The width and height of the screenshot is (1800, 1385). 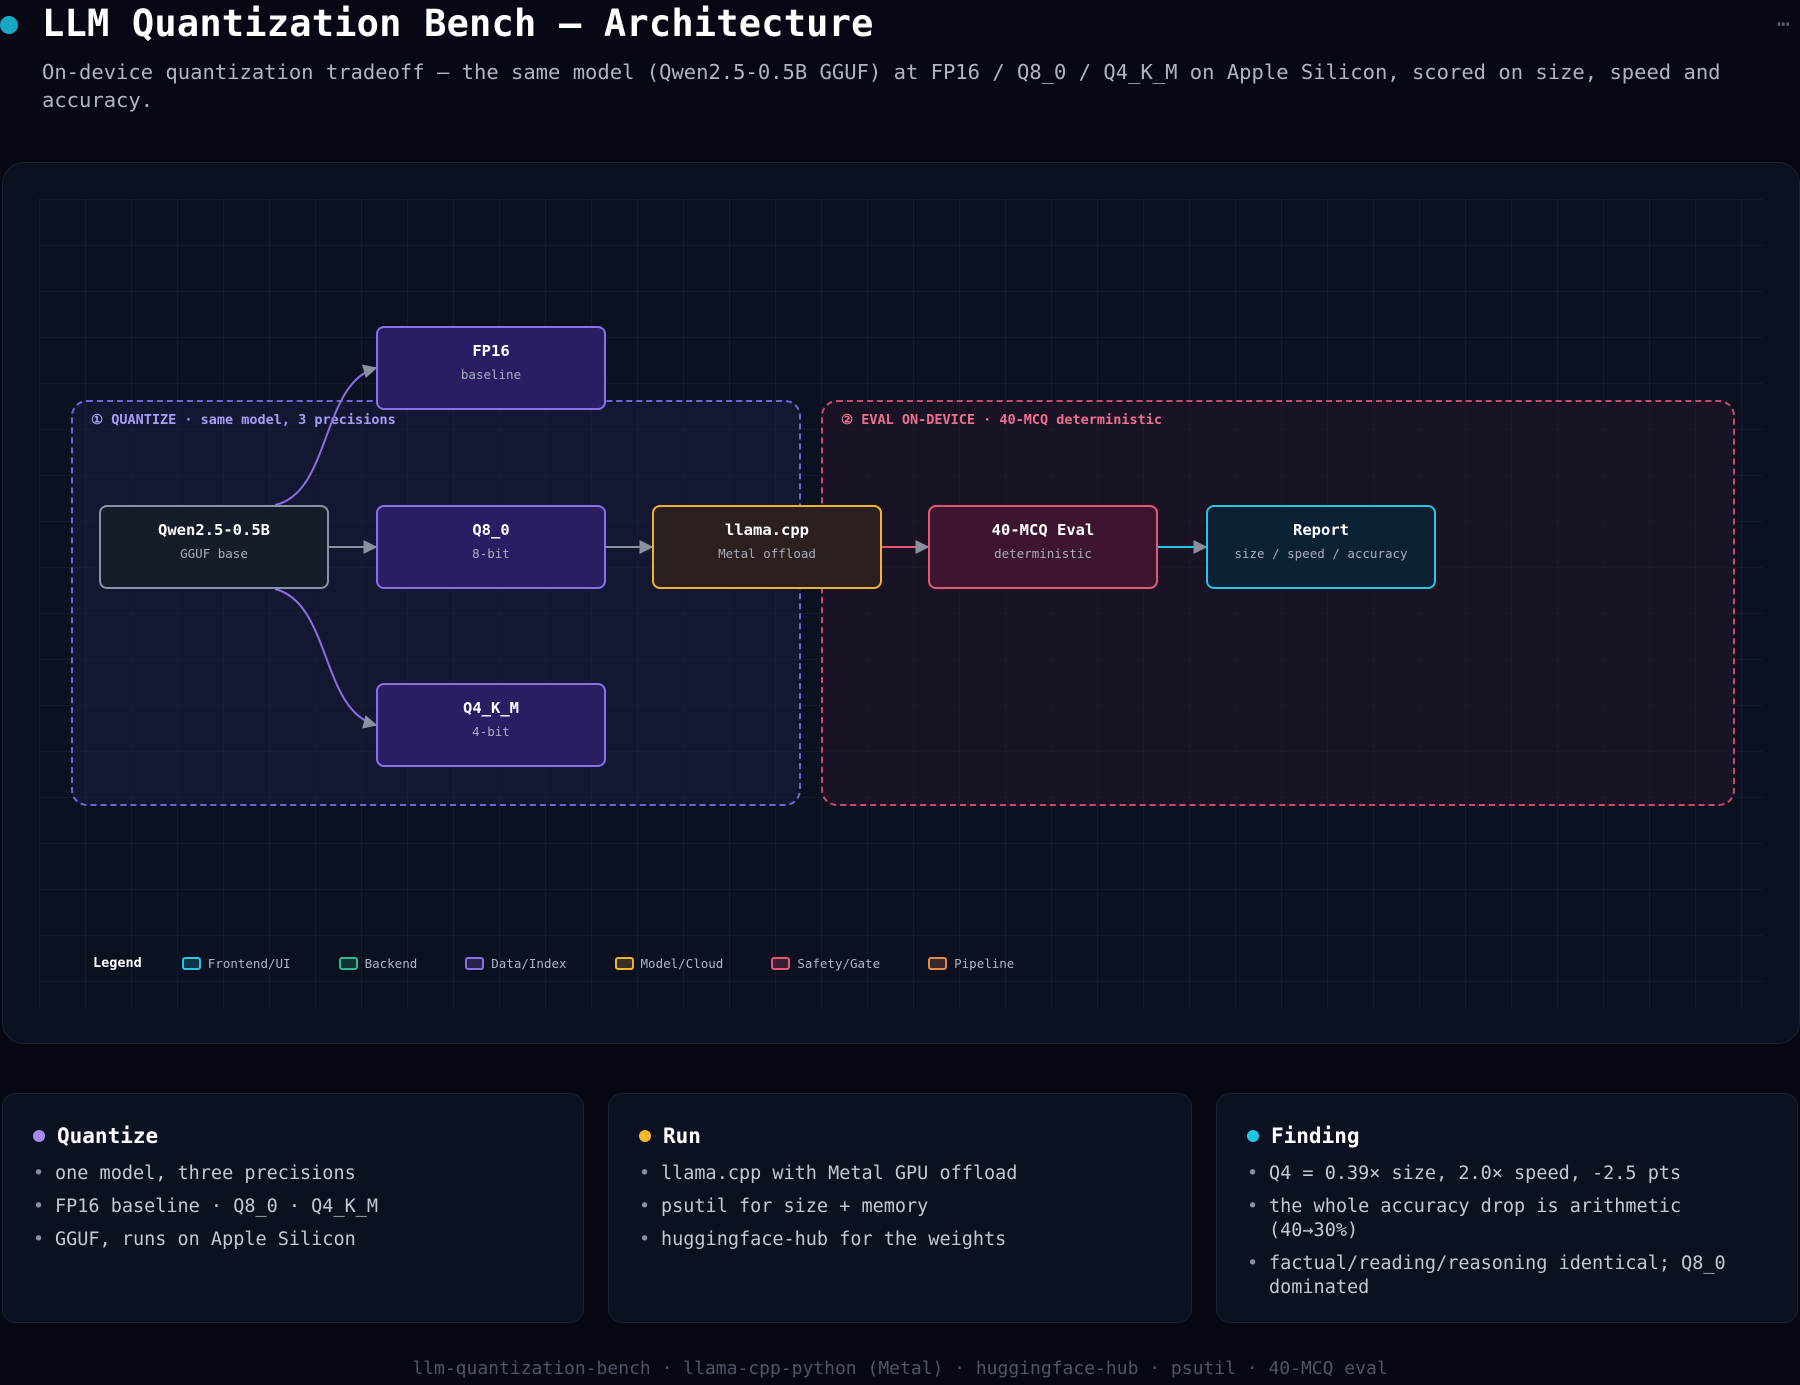 I want to click on node-mcq-eval-title: 40-MCQ Eval, so click(x=1043, y=530).